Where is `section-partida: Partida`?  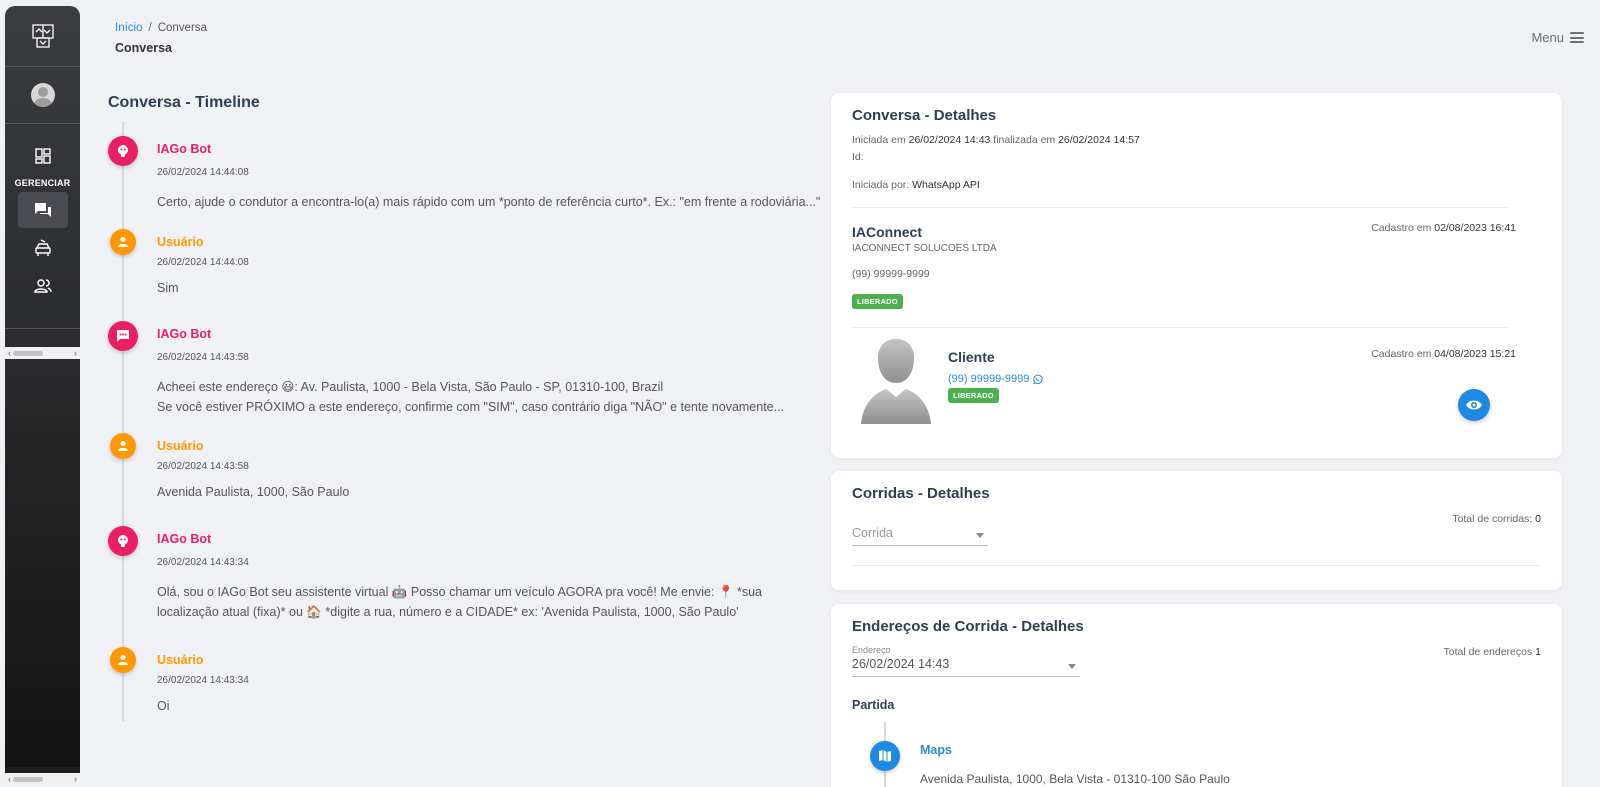 section-partida: Partida is located at coordinates (873, 705).